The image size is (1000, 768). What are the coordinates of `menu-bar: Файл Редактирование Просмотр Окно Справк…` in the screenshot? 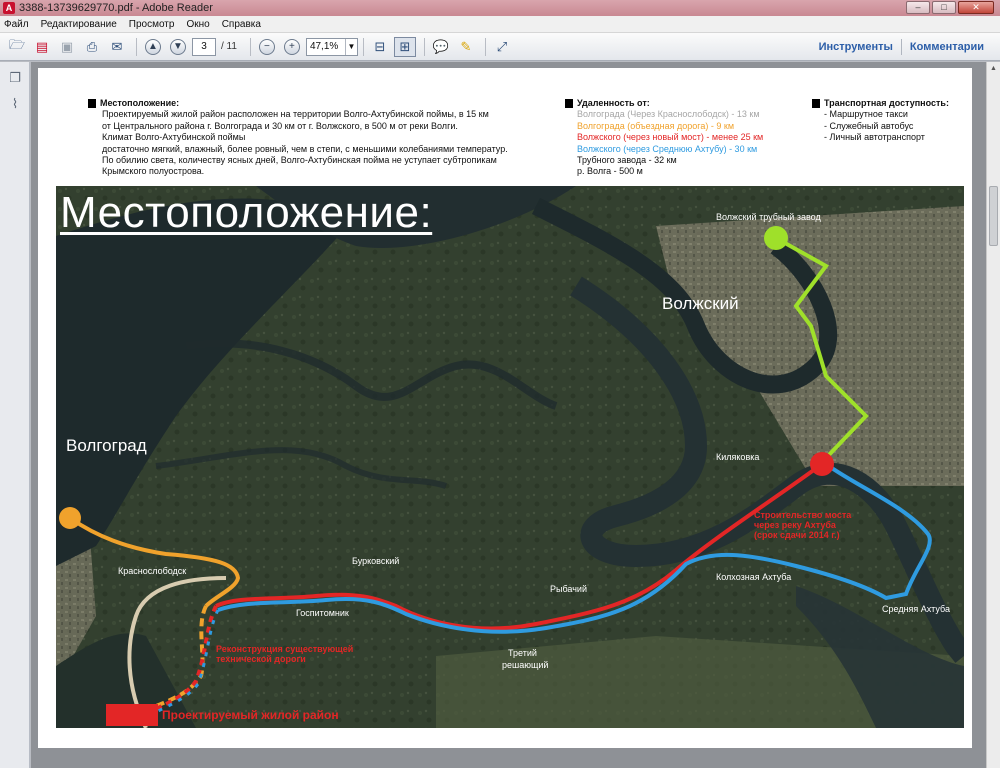 It's located at (500, 24).